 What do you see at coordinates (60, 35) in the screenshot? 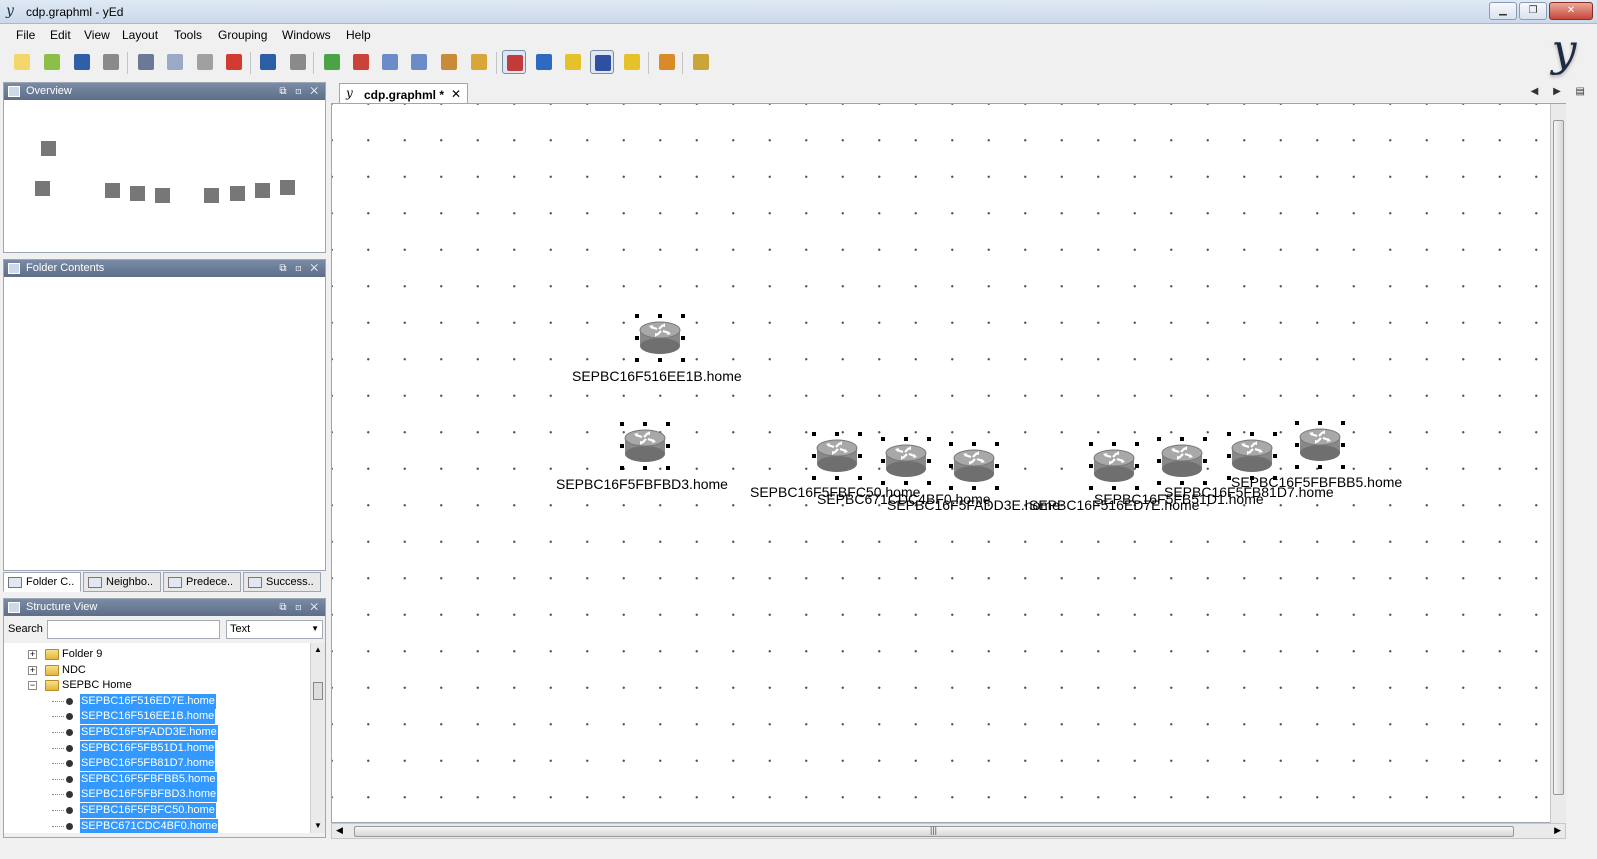
I see `menu-edit: Edit` at bounding box center [60, 35].